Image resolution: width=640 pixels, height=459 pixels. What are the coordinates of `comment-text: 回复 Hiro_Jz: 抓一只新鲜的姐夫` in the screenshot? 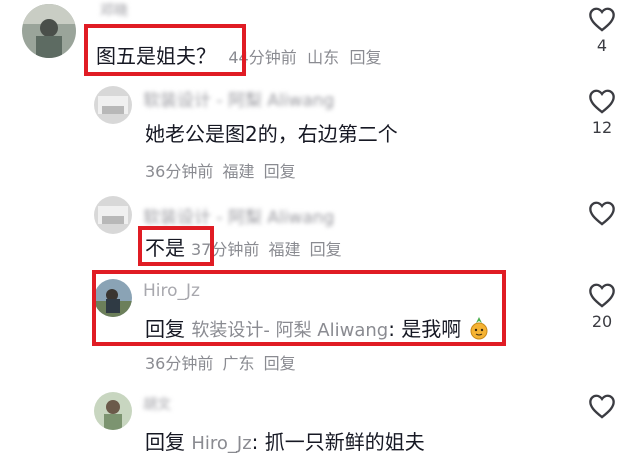 It's located at (285, 440).